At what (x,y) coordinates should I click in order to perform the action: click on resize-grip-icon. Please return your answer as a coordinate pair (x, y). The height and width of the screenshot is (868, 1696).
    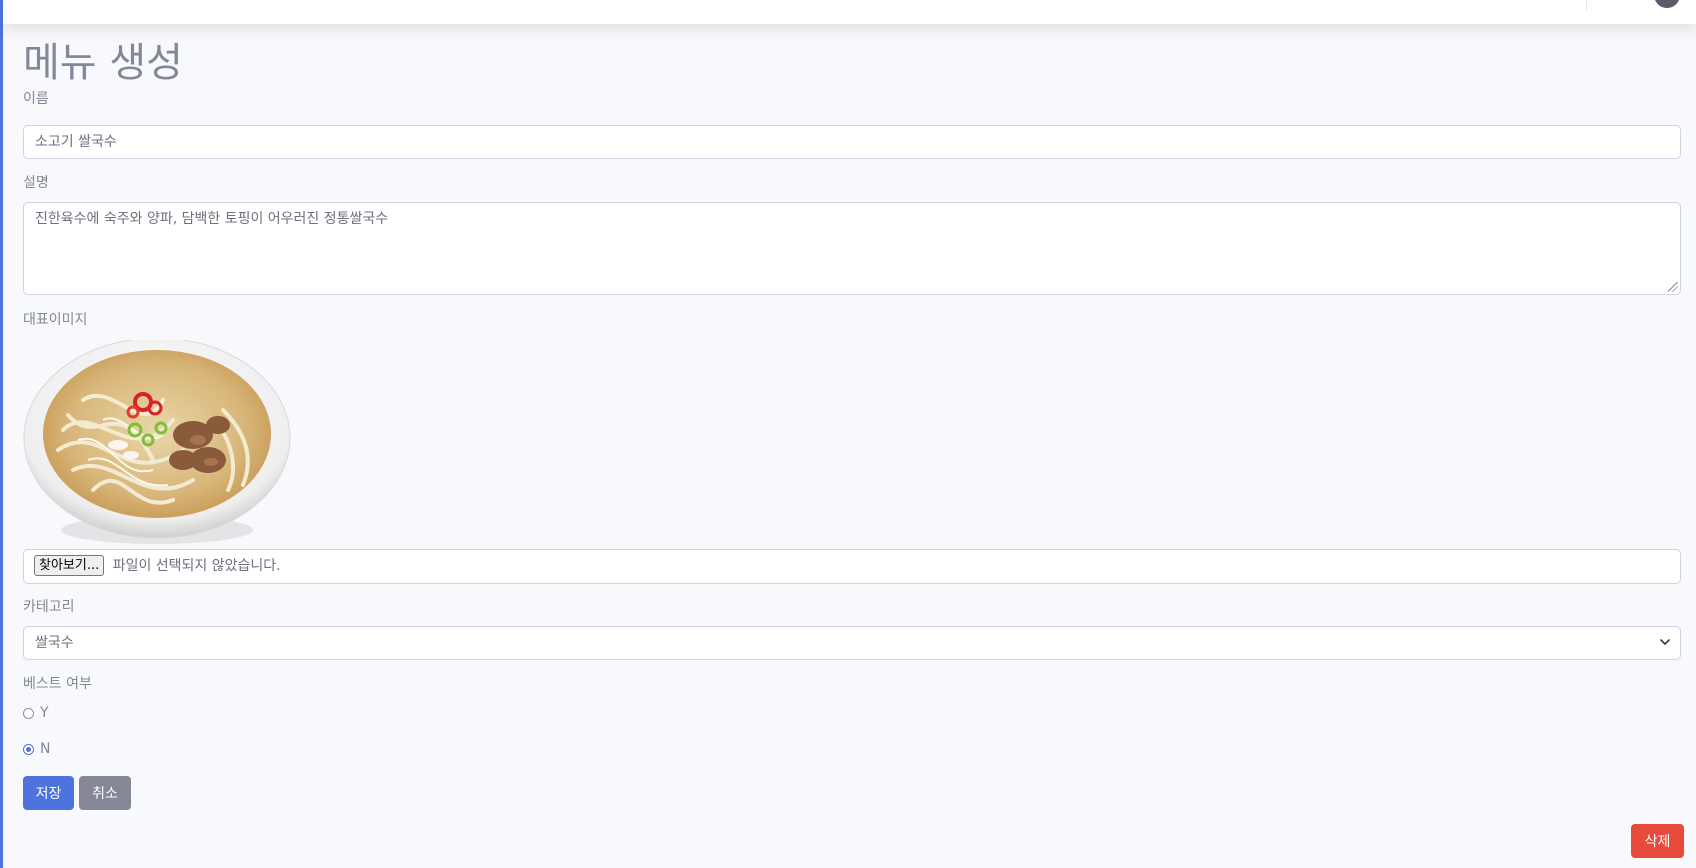
    Looking at the image, I should click on (1673, 287).